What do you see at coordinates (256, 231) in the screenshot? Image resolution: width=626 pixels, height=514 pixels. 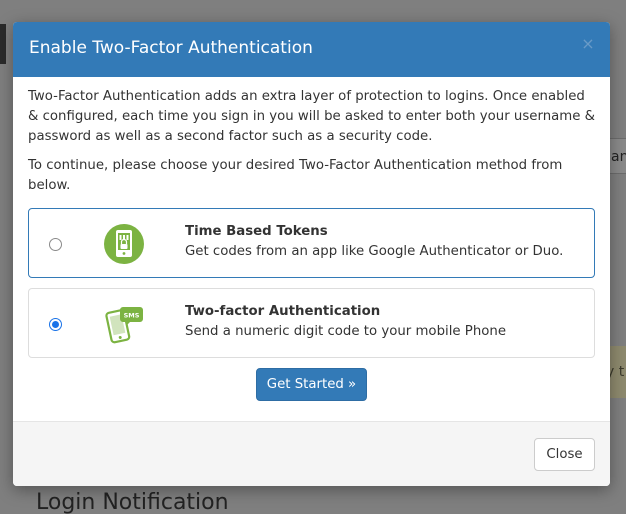 I see `option-title: Time Based Tokens` at bounding box center [256, 231].